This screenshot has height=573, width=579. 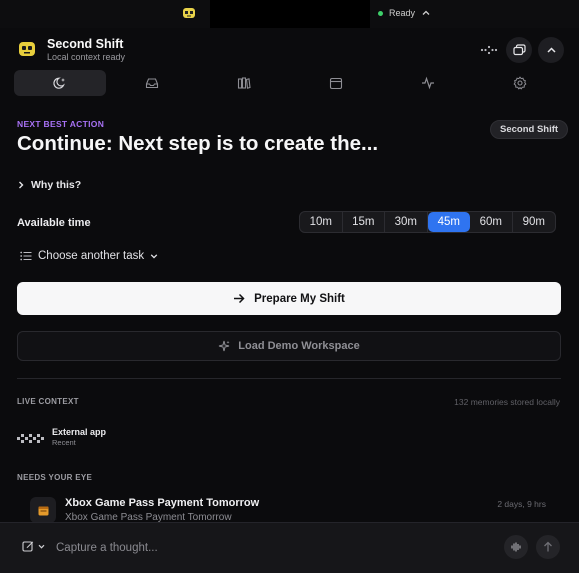 What do you see at coordinates (55, 477) in the screenshot?
I see `needs-your-eye-label: NEEDS YOUR EYE` at bounding box center [55, 477].